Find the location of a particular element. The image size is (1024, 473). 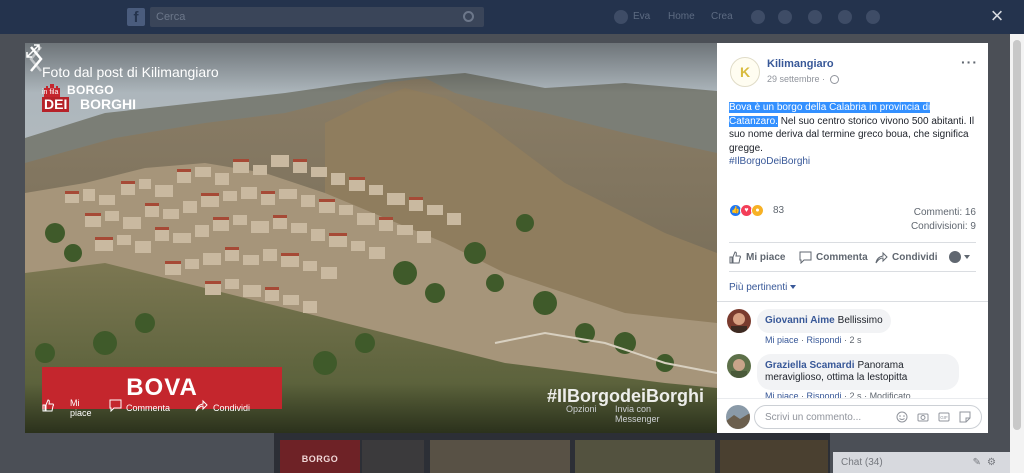

help-icon is located at coordinates (845, 17).